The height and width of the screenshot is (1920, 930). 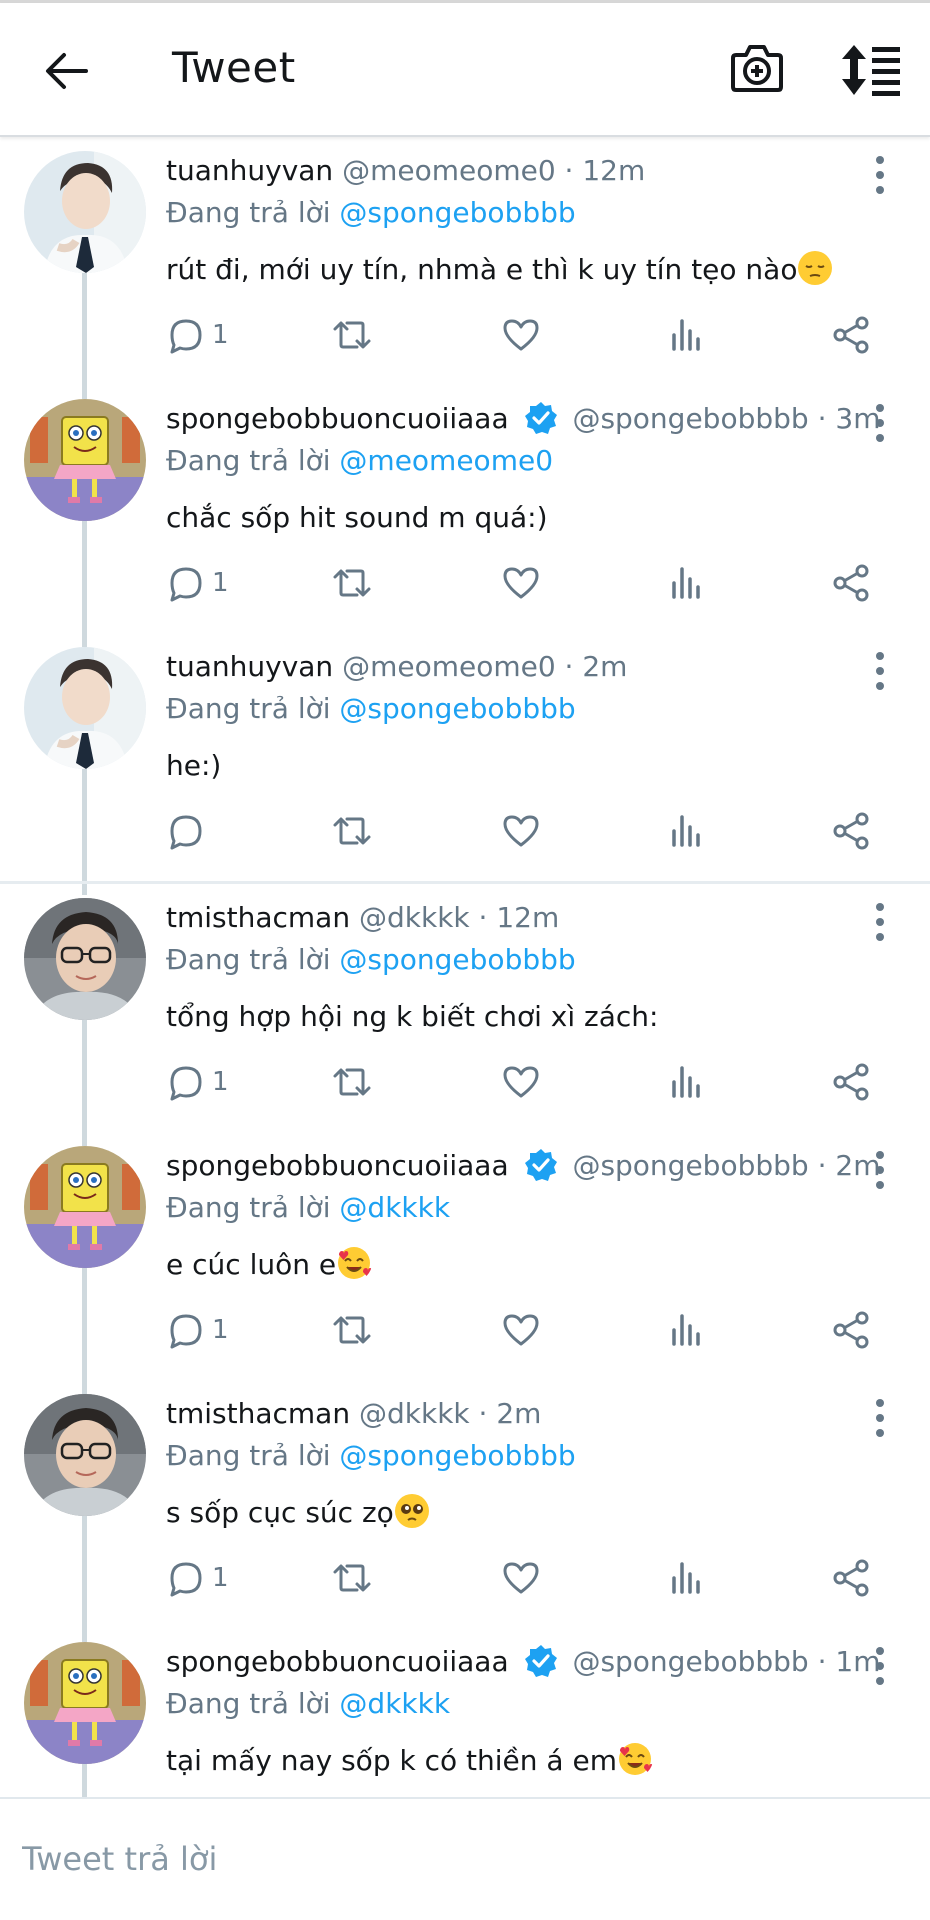 What do you see at coordinates (462, 1859) in the screenshot?
I see `reply-input` at bounding box center [462, 1859].